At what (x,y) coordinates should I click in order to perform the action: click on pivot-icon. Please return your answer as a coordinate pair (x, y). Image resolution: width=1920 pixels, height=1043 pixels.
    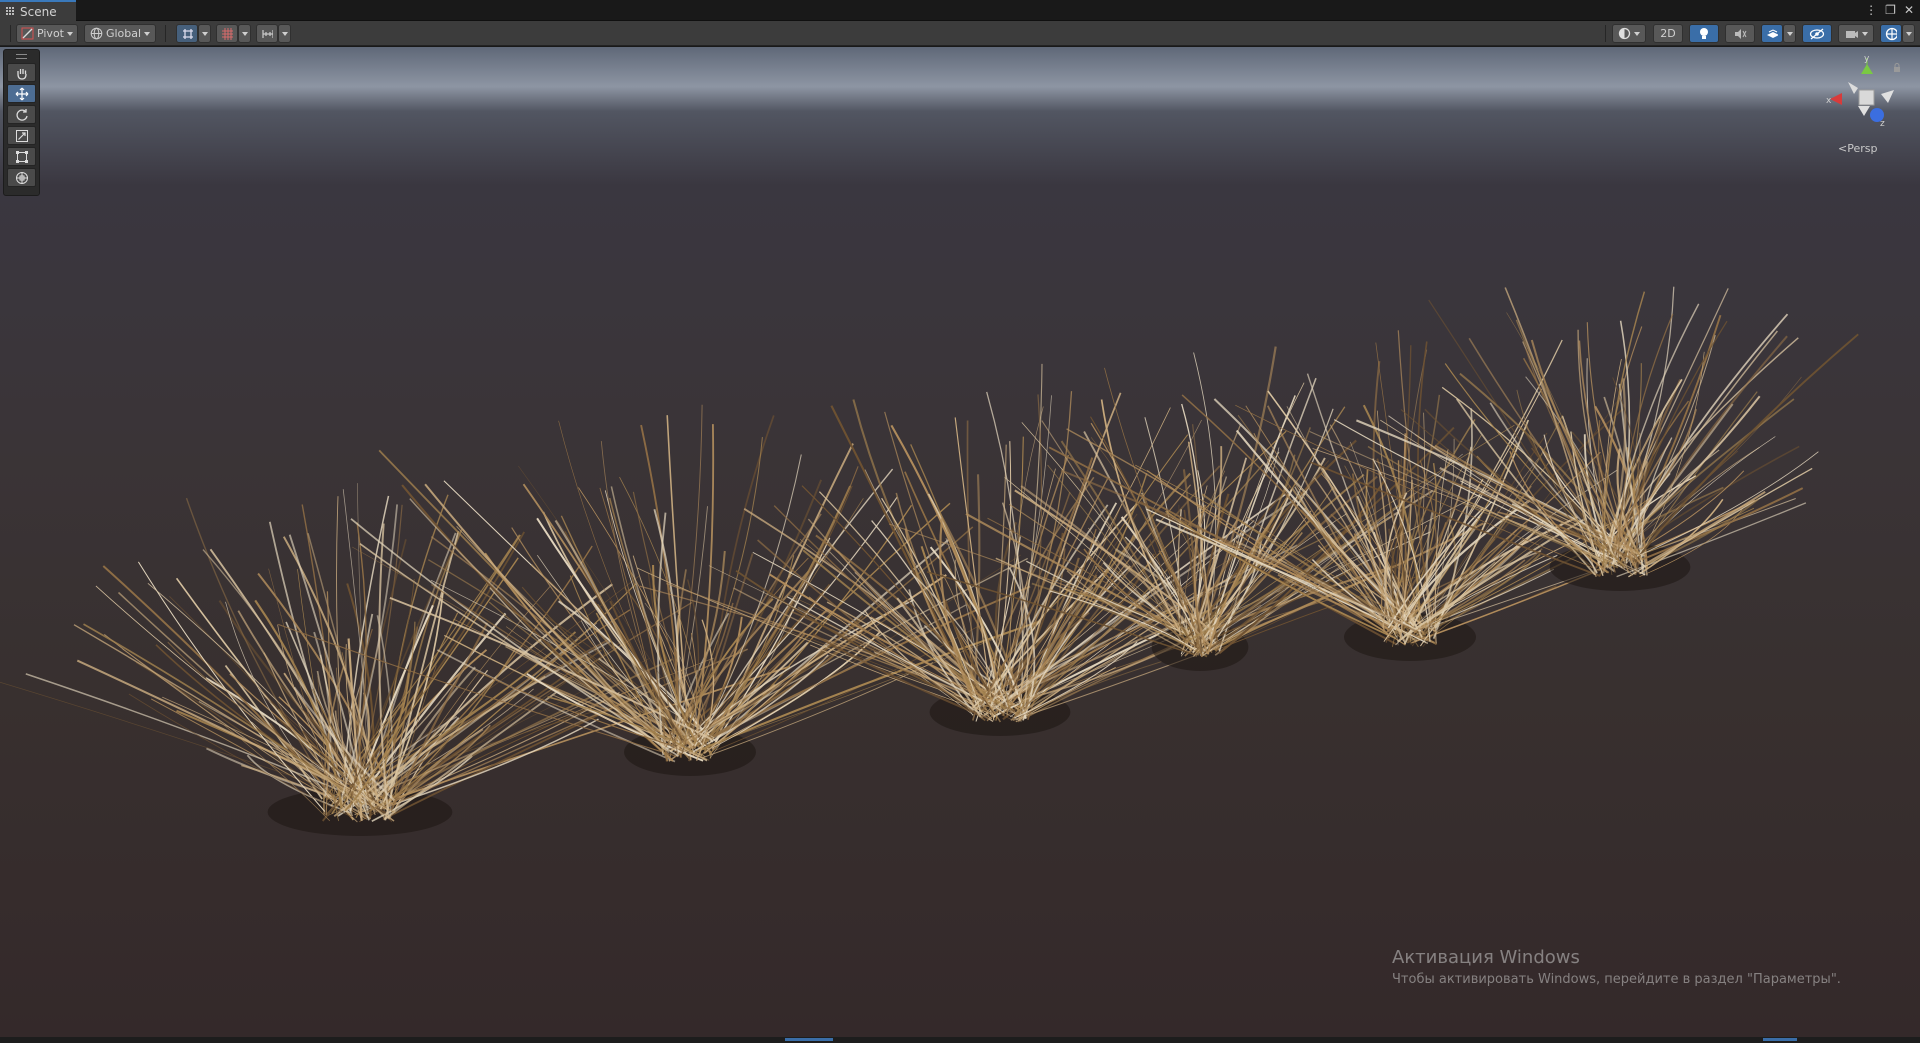
    Looking at the image, I should click on (27, 33).